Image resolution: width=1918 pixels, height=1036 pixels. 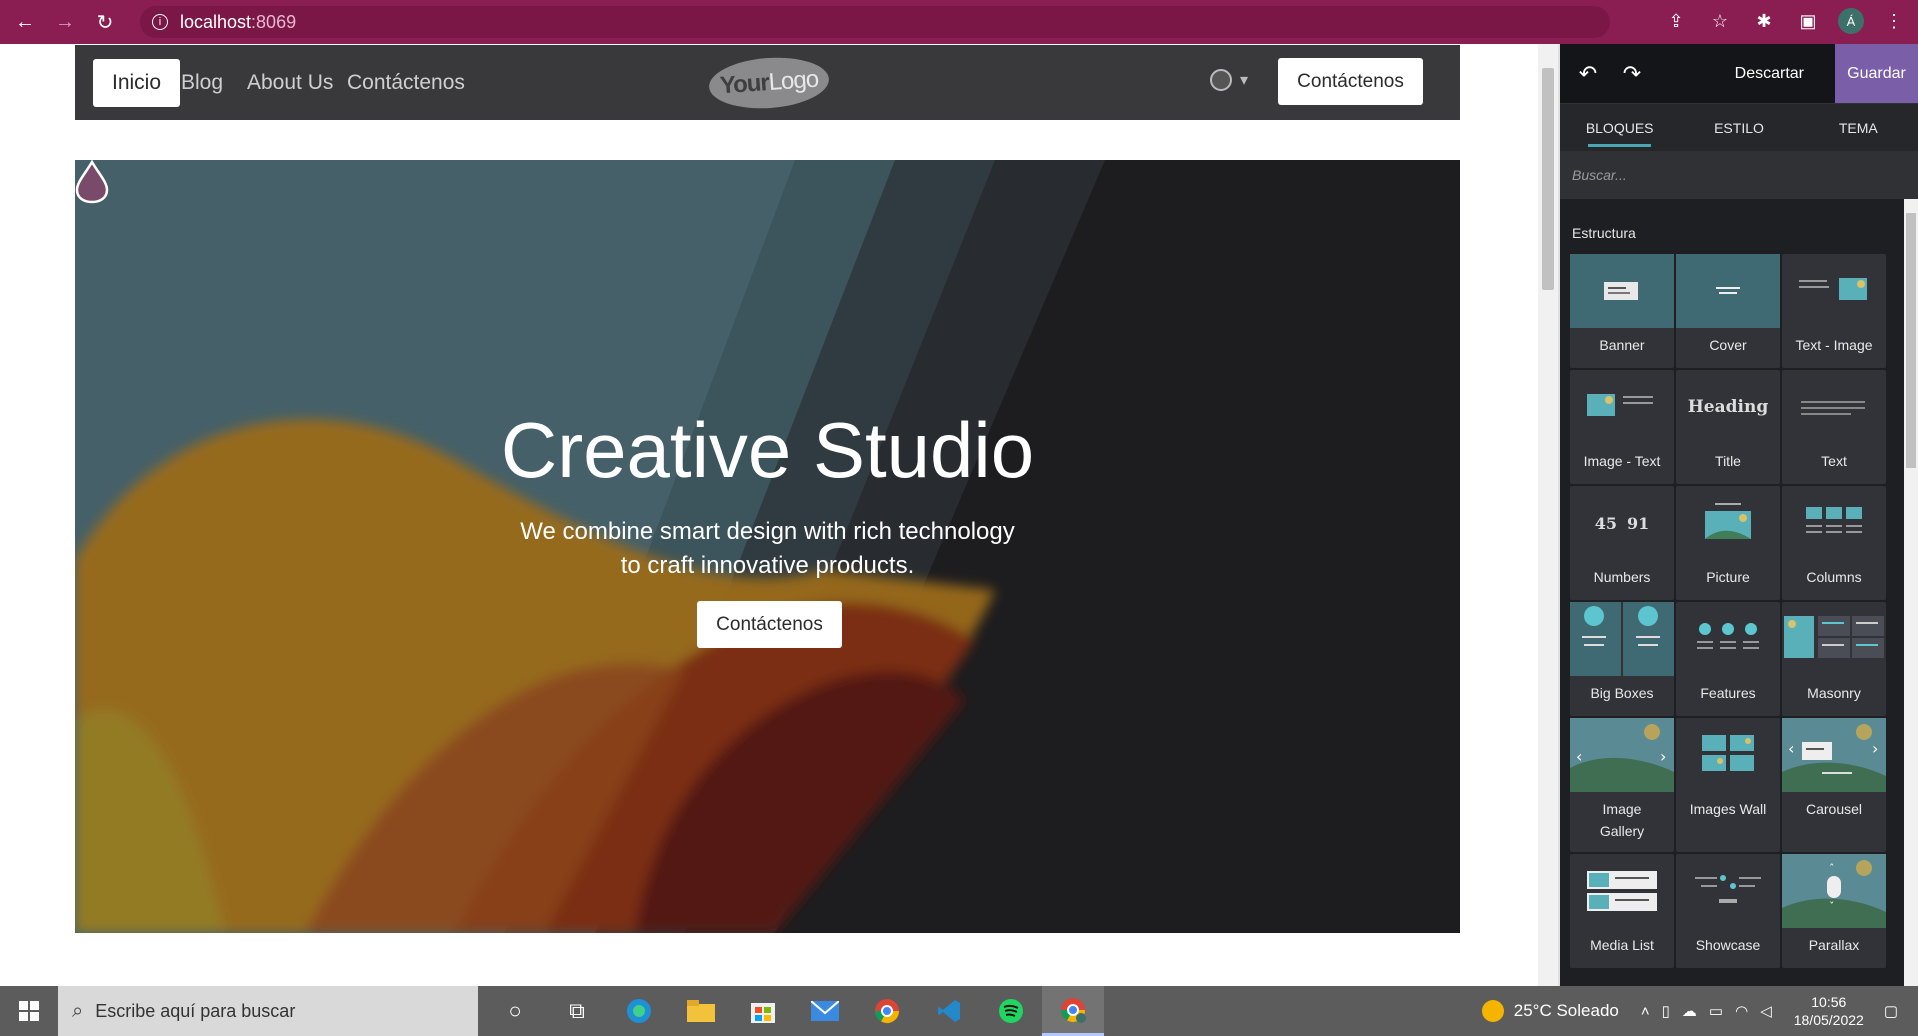 I want to click on block-big-boxes: Big Boxes, so click(x=1622, y=659).